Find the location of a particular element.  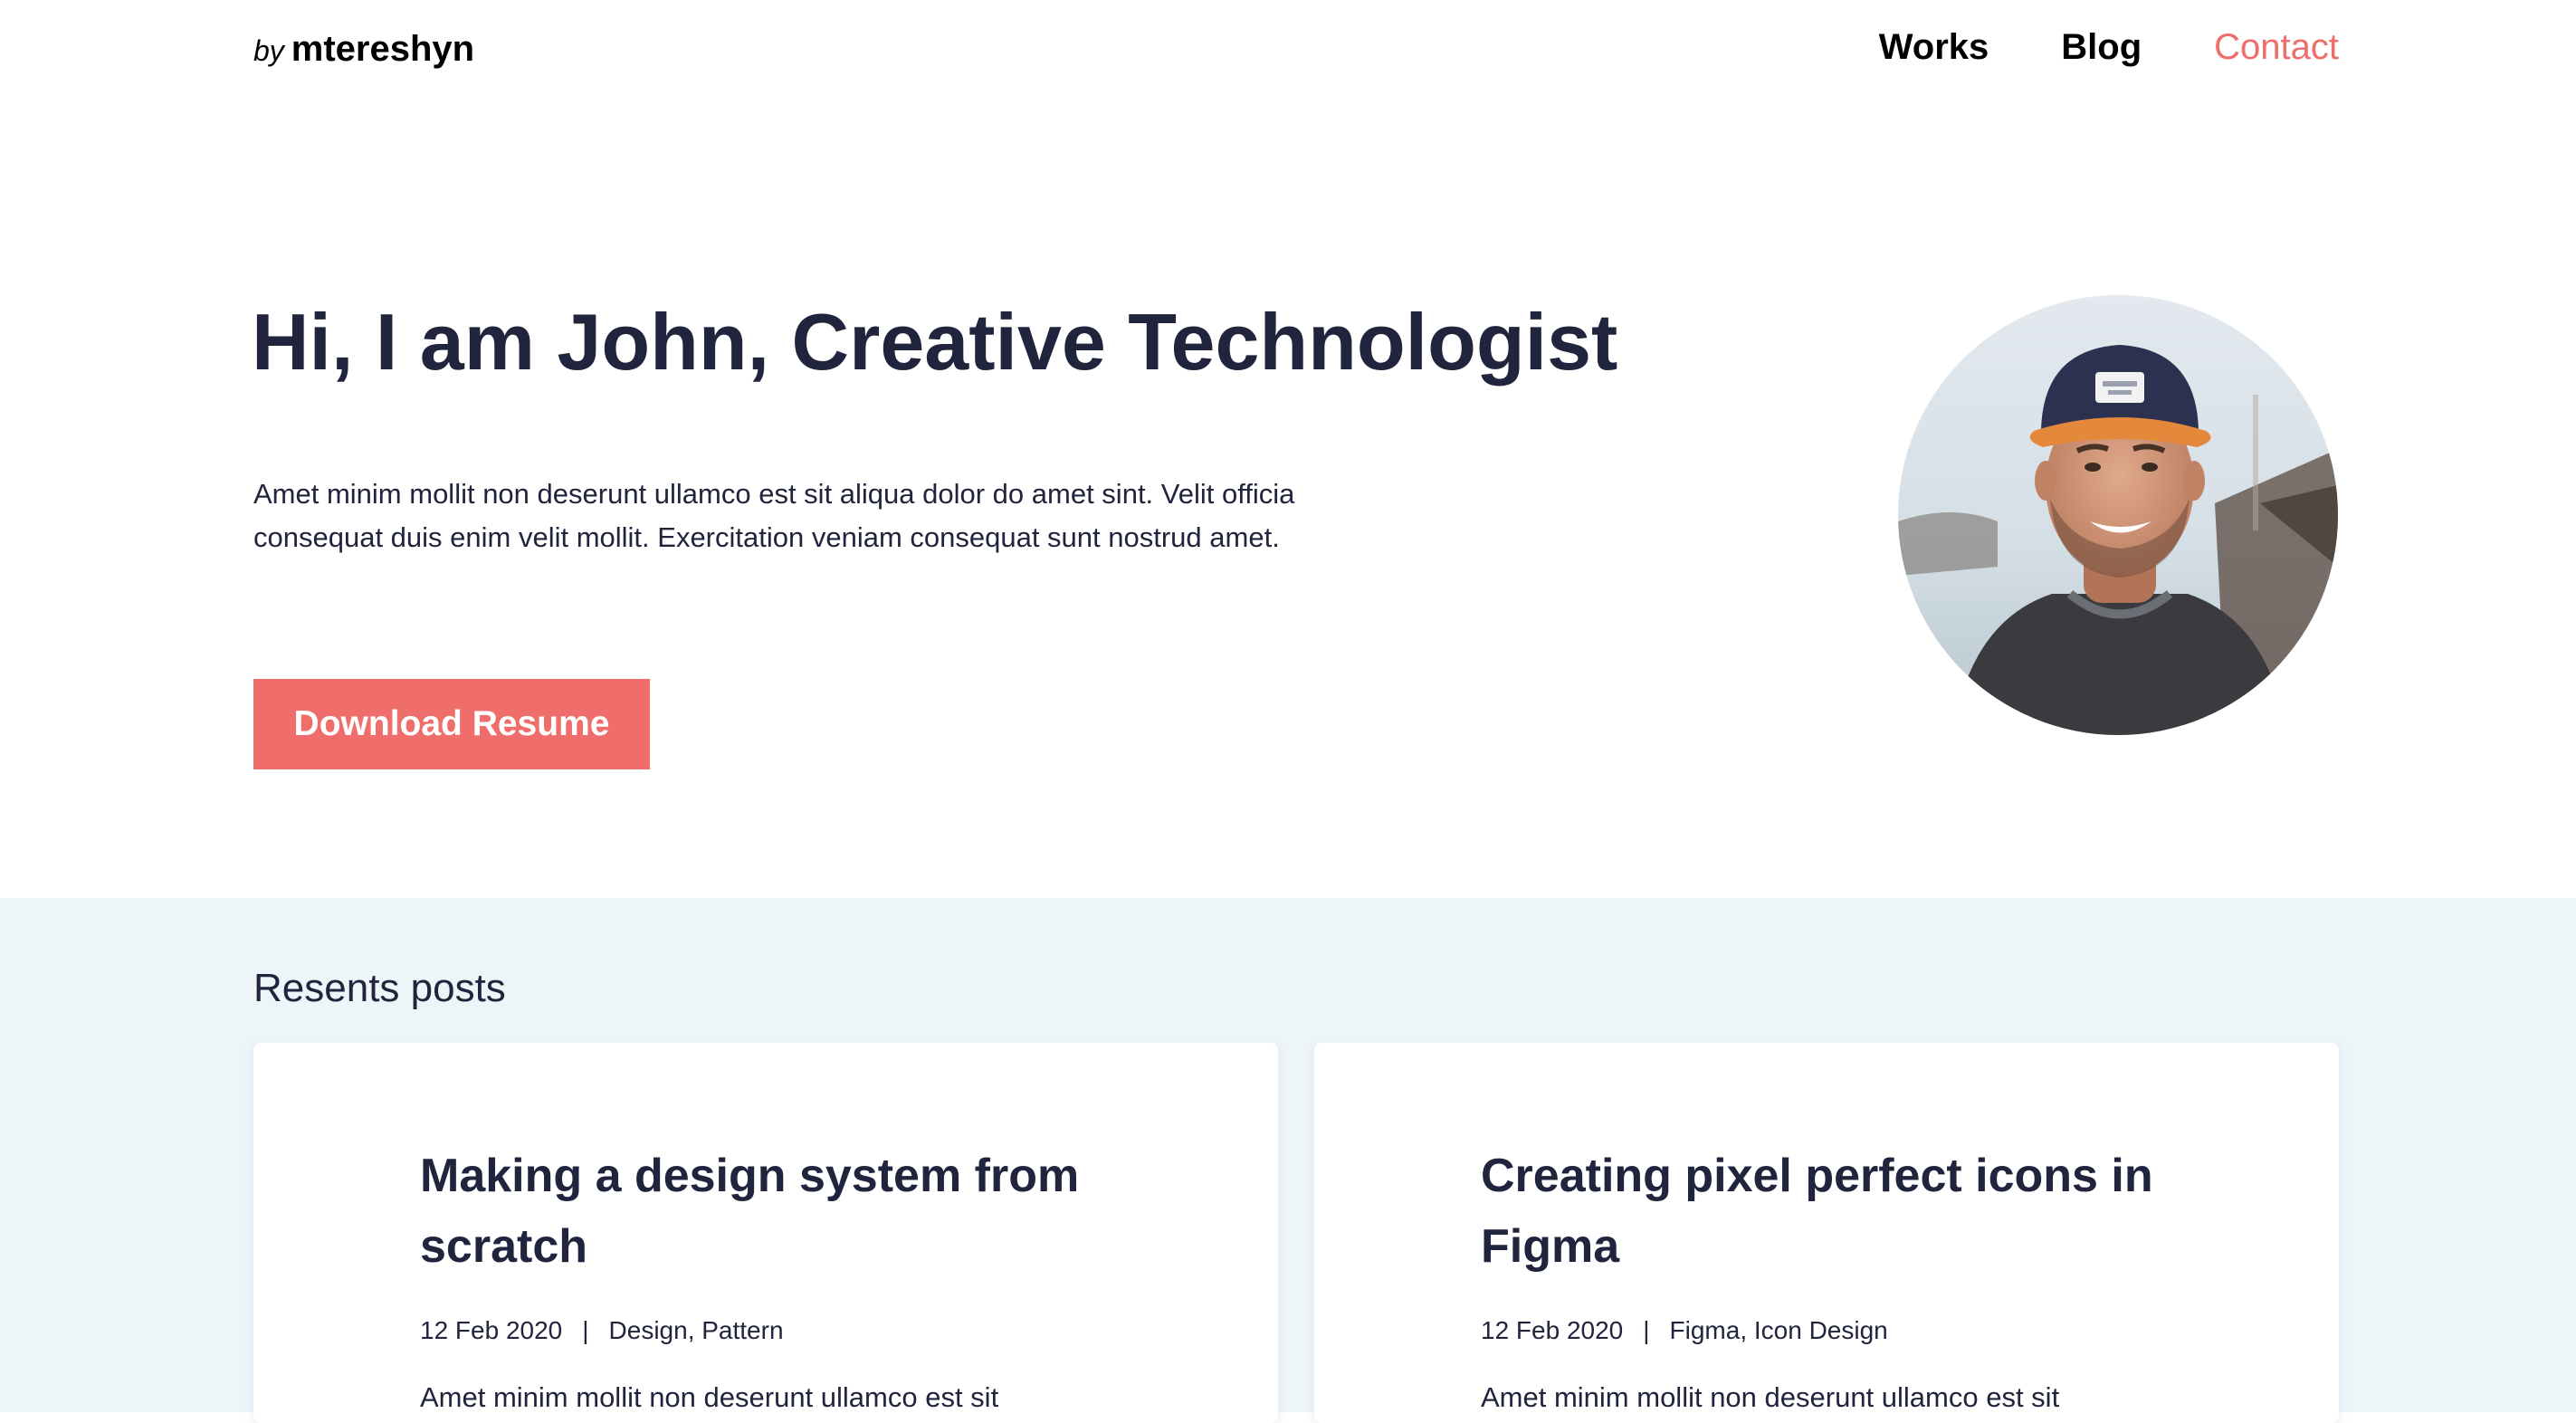

post-tags: Figma, Icon Design is located at coordinates (1778, 1330).